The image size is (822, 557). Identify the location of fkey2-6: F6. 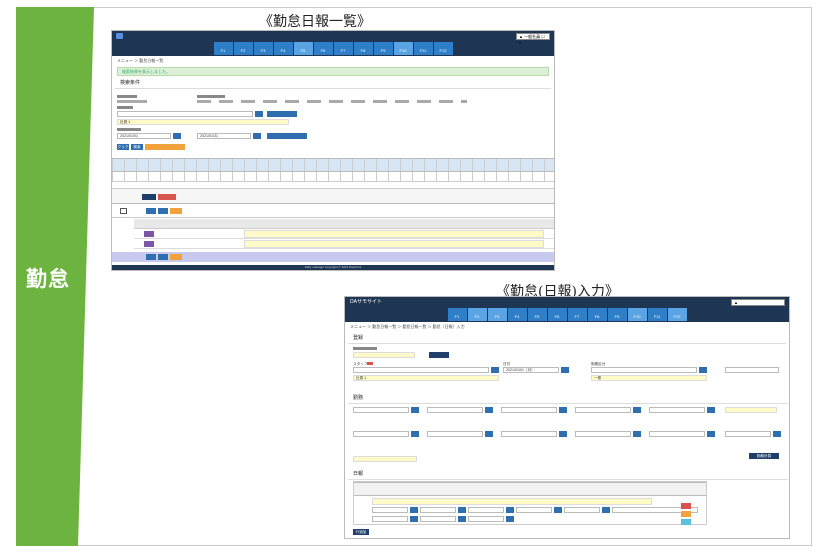
(557, 314).